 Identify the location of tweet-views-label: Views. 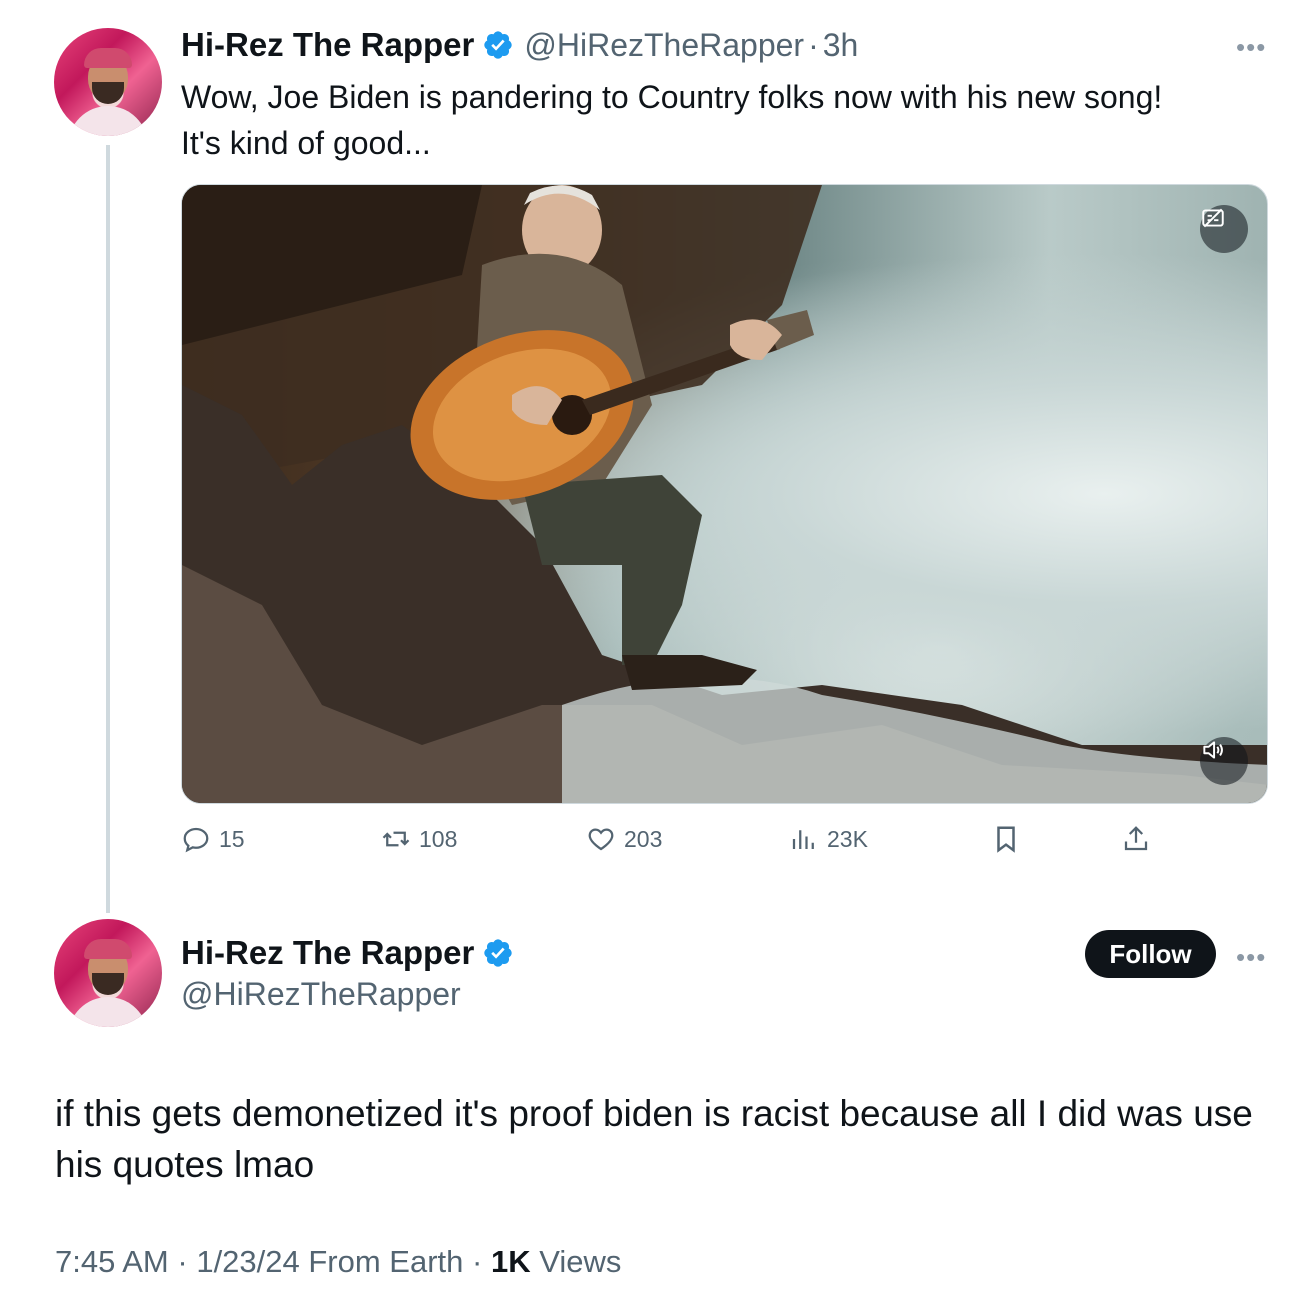
(580, 1261).